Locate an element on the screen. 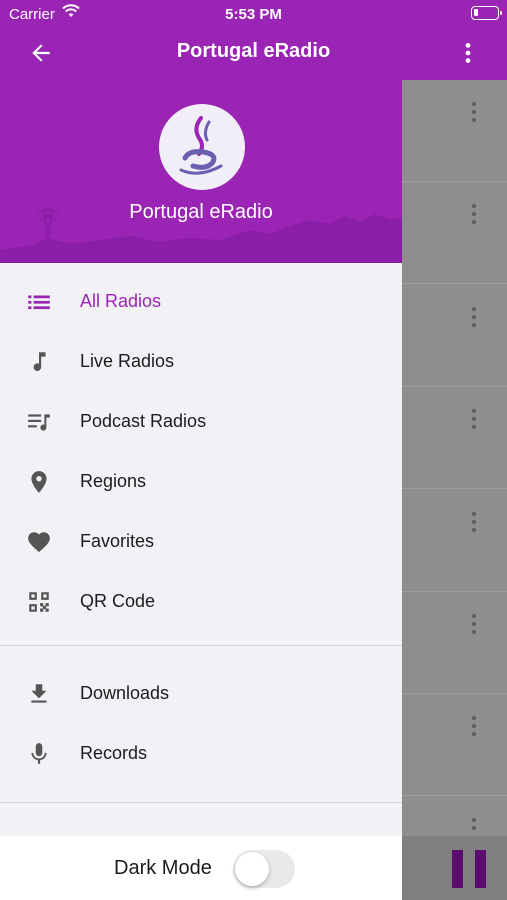  dark-mode-toggle is located at coordinates (264, 869).